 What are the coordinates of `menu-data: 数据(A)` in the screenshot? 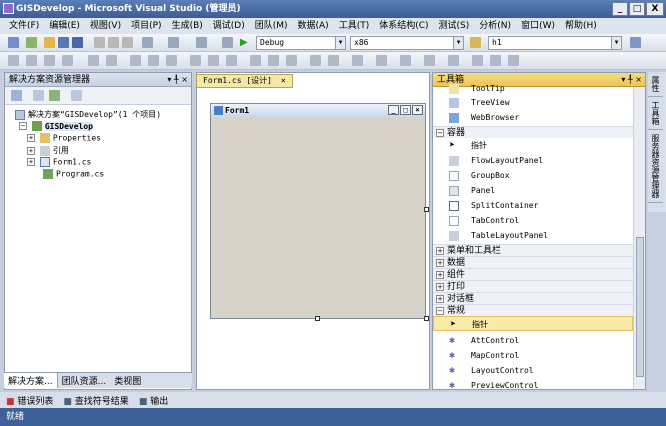 It's located at (313, 26).